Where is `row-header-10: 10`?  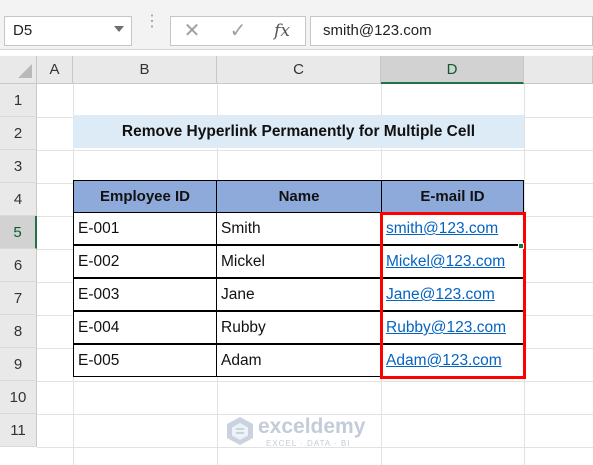
row-header-10: 10 is located at coordinates (18, 397).